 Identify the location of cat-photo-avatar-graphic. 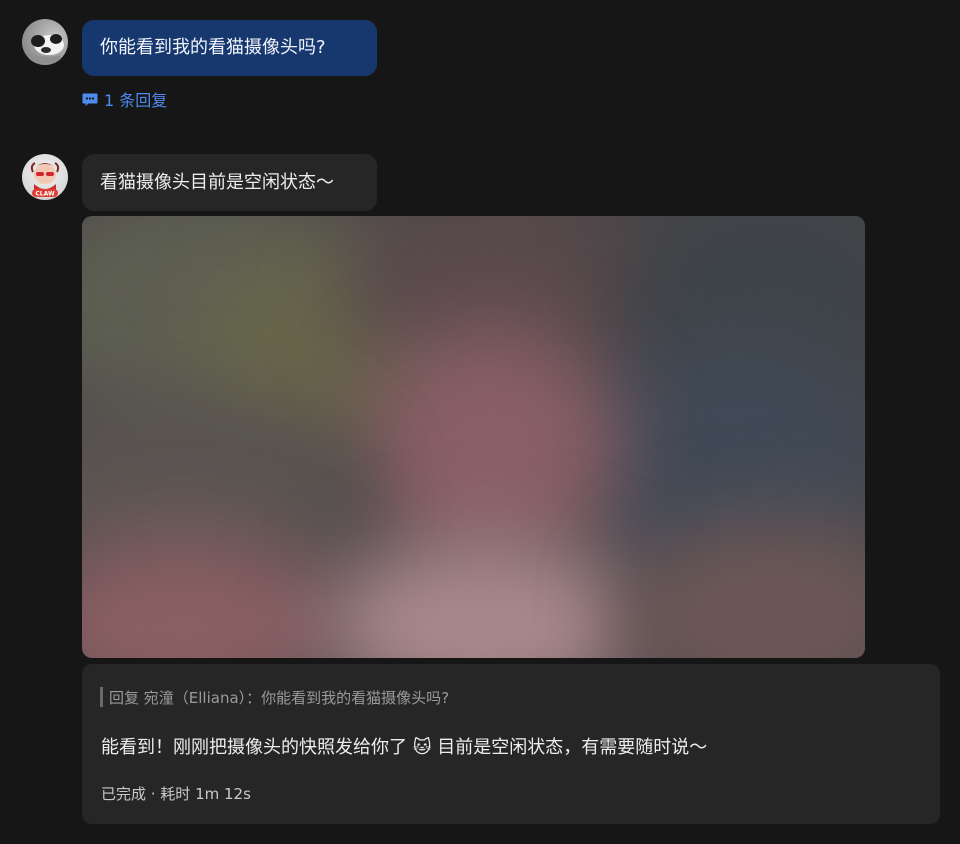
(46, 48).